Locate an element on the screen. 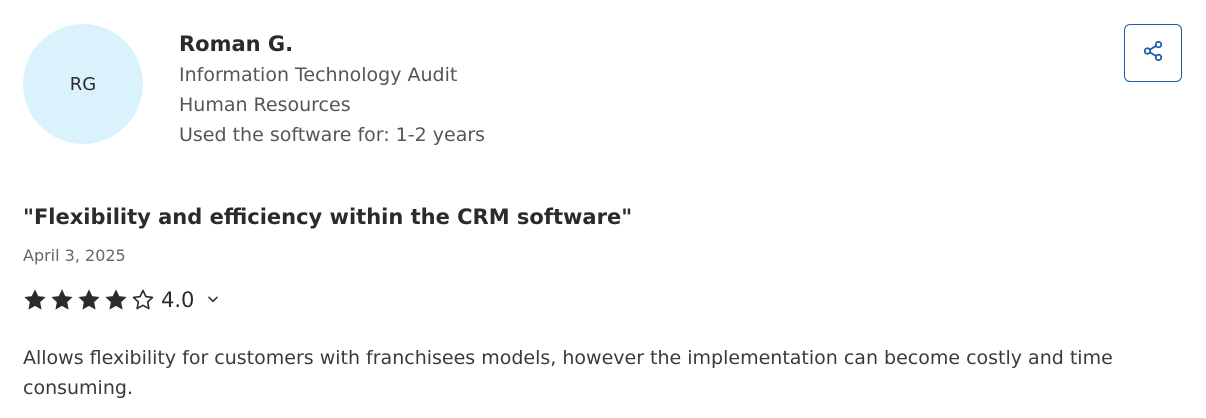  reviewer-name: Roman G. is located at coordinates (236, 44).